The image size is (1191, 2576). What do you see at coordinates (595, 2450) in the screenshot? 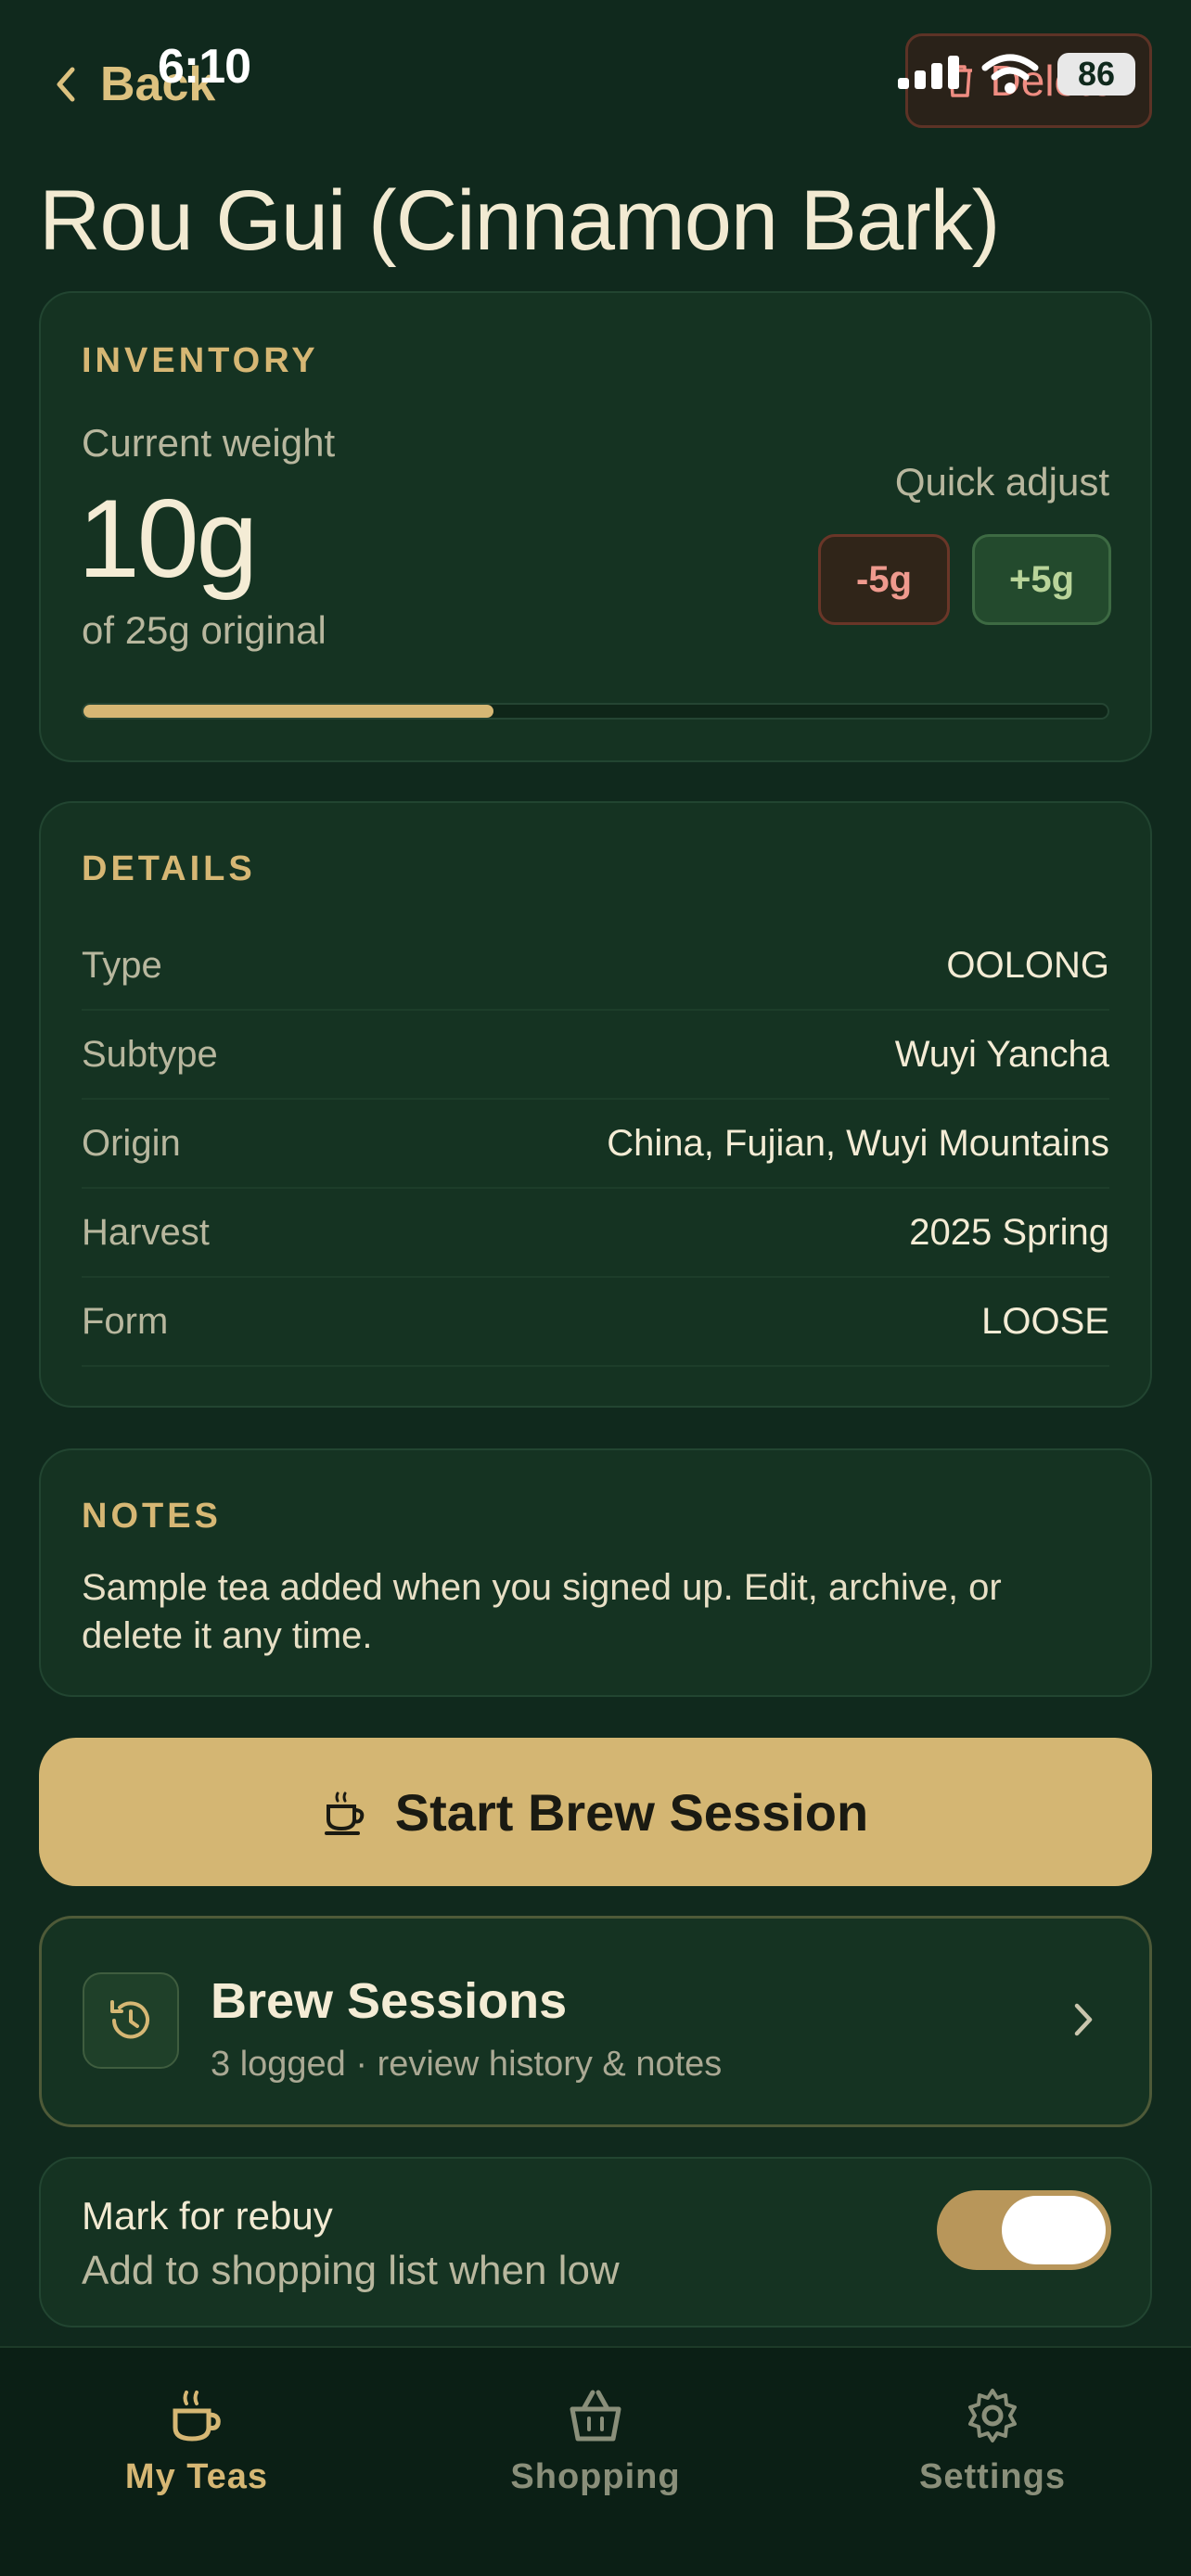
I see `nav-item-shopping: Shopping` at bounding box center [595, 2450].